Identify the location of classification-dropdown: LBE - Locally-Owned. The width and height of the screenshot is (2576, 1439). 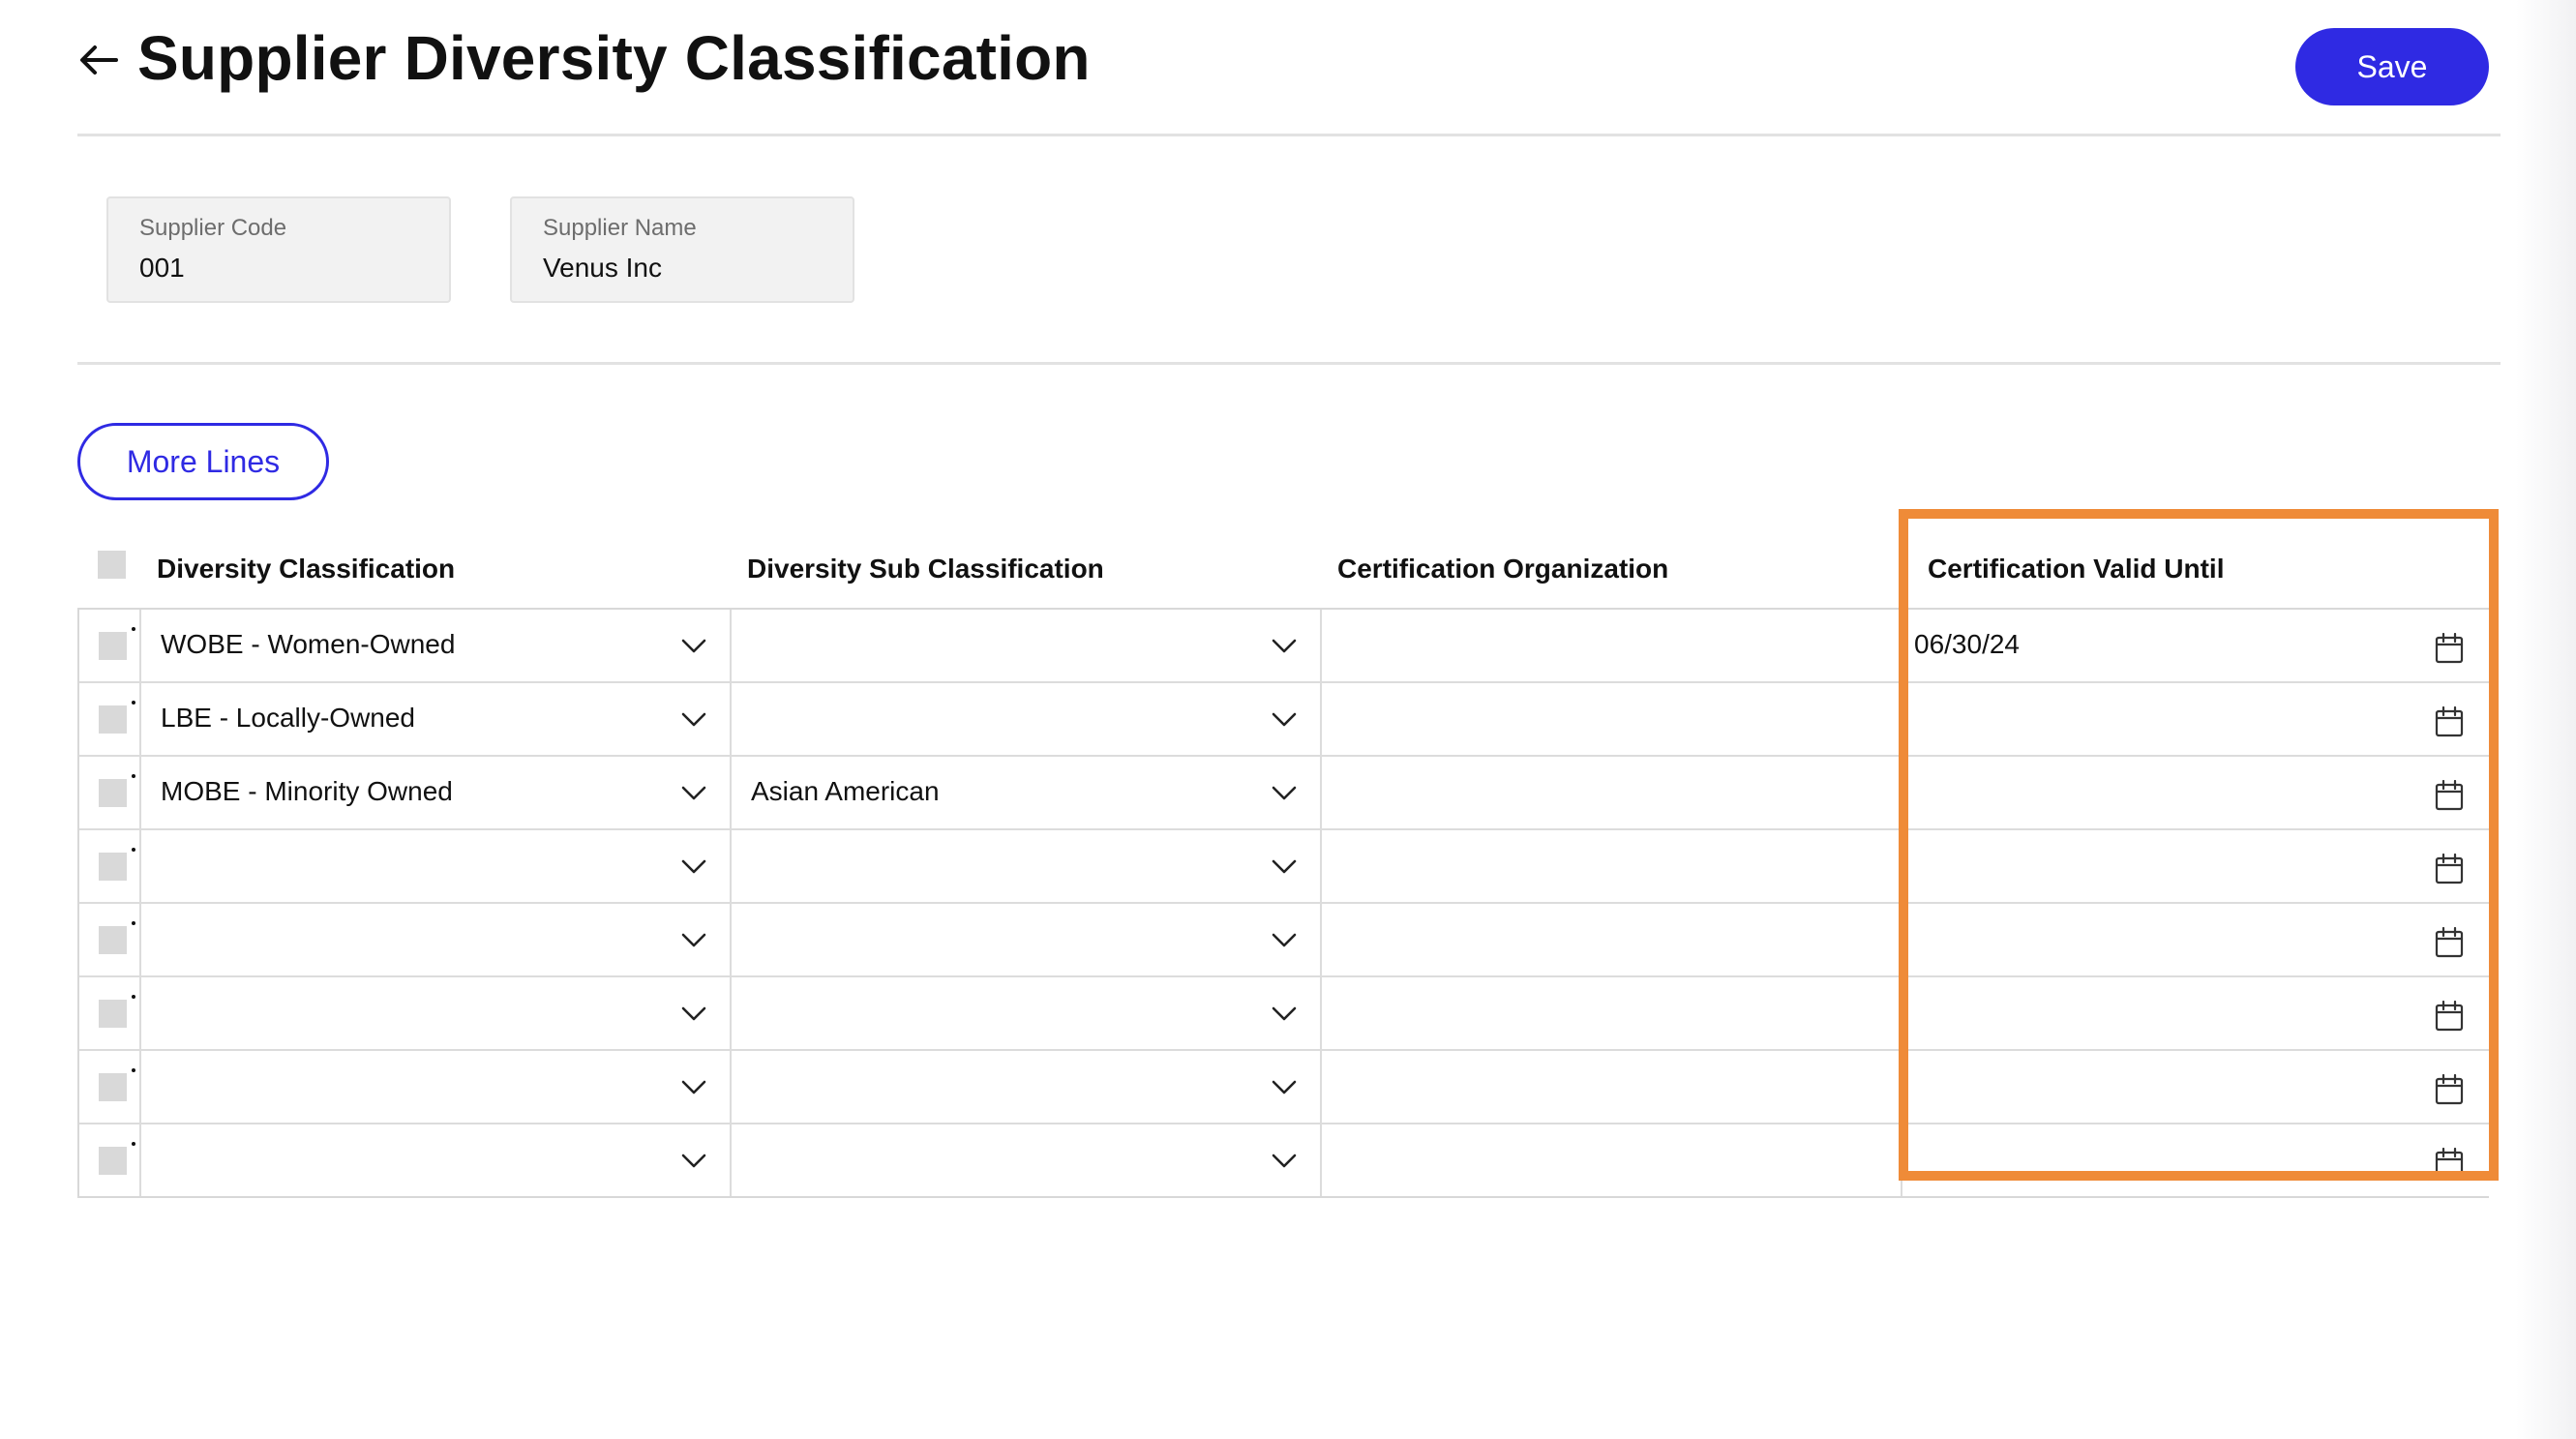
(435, 719).